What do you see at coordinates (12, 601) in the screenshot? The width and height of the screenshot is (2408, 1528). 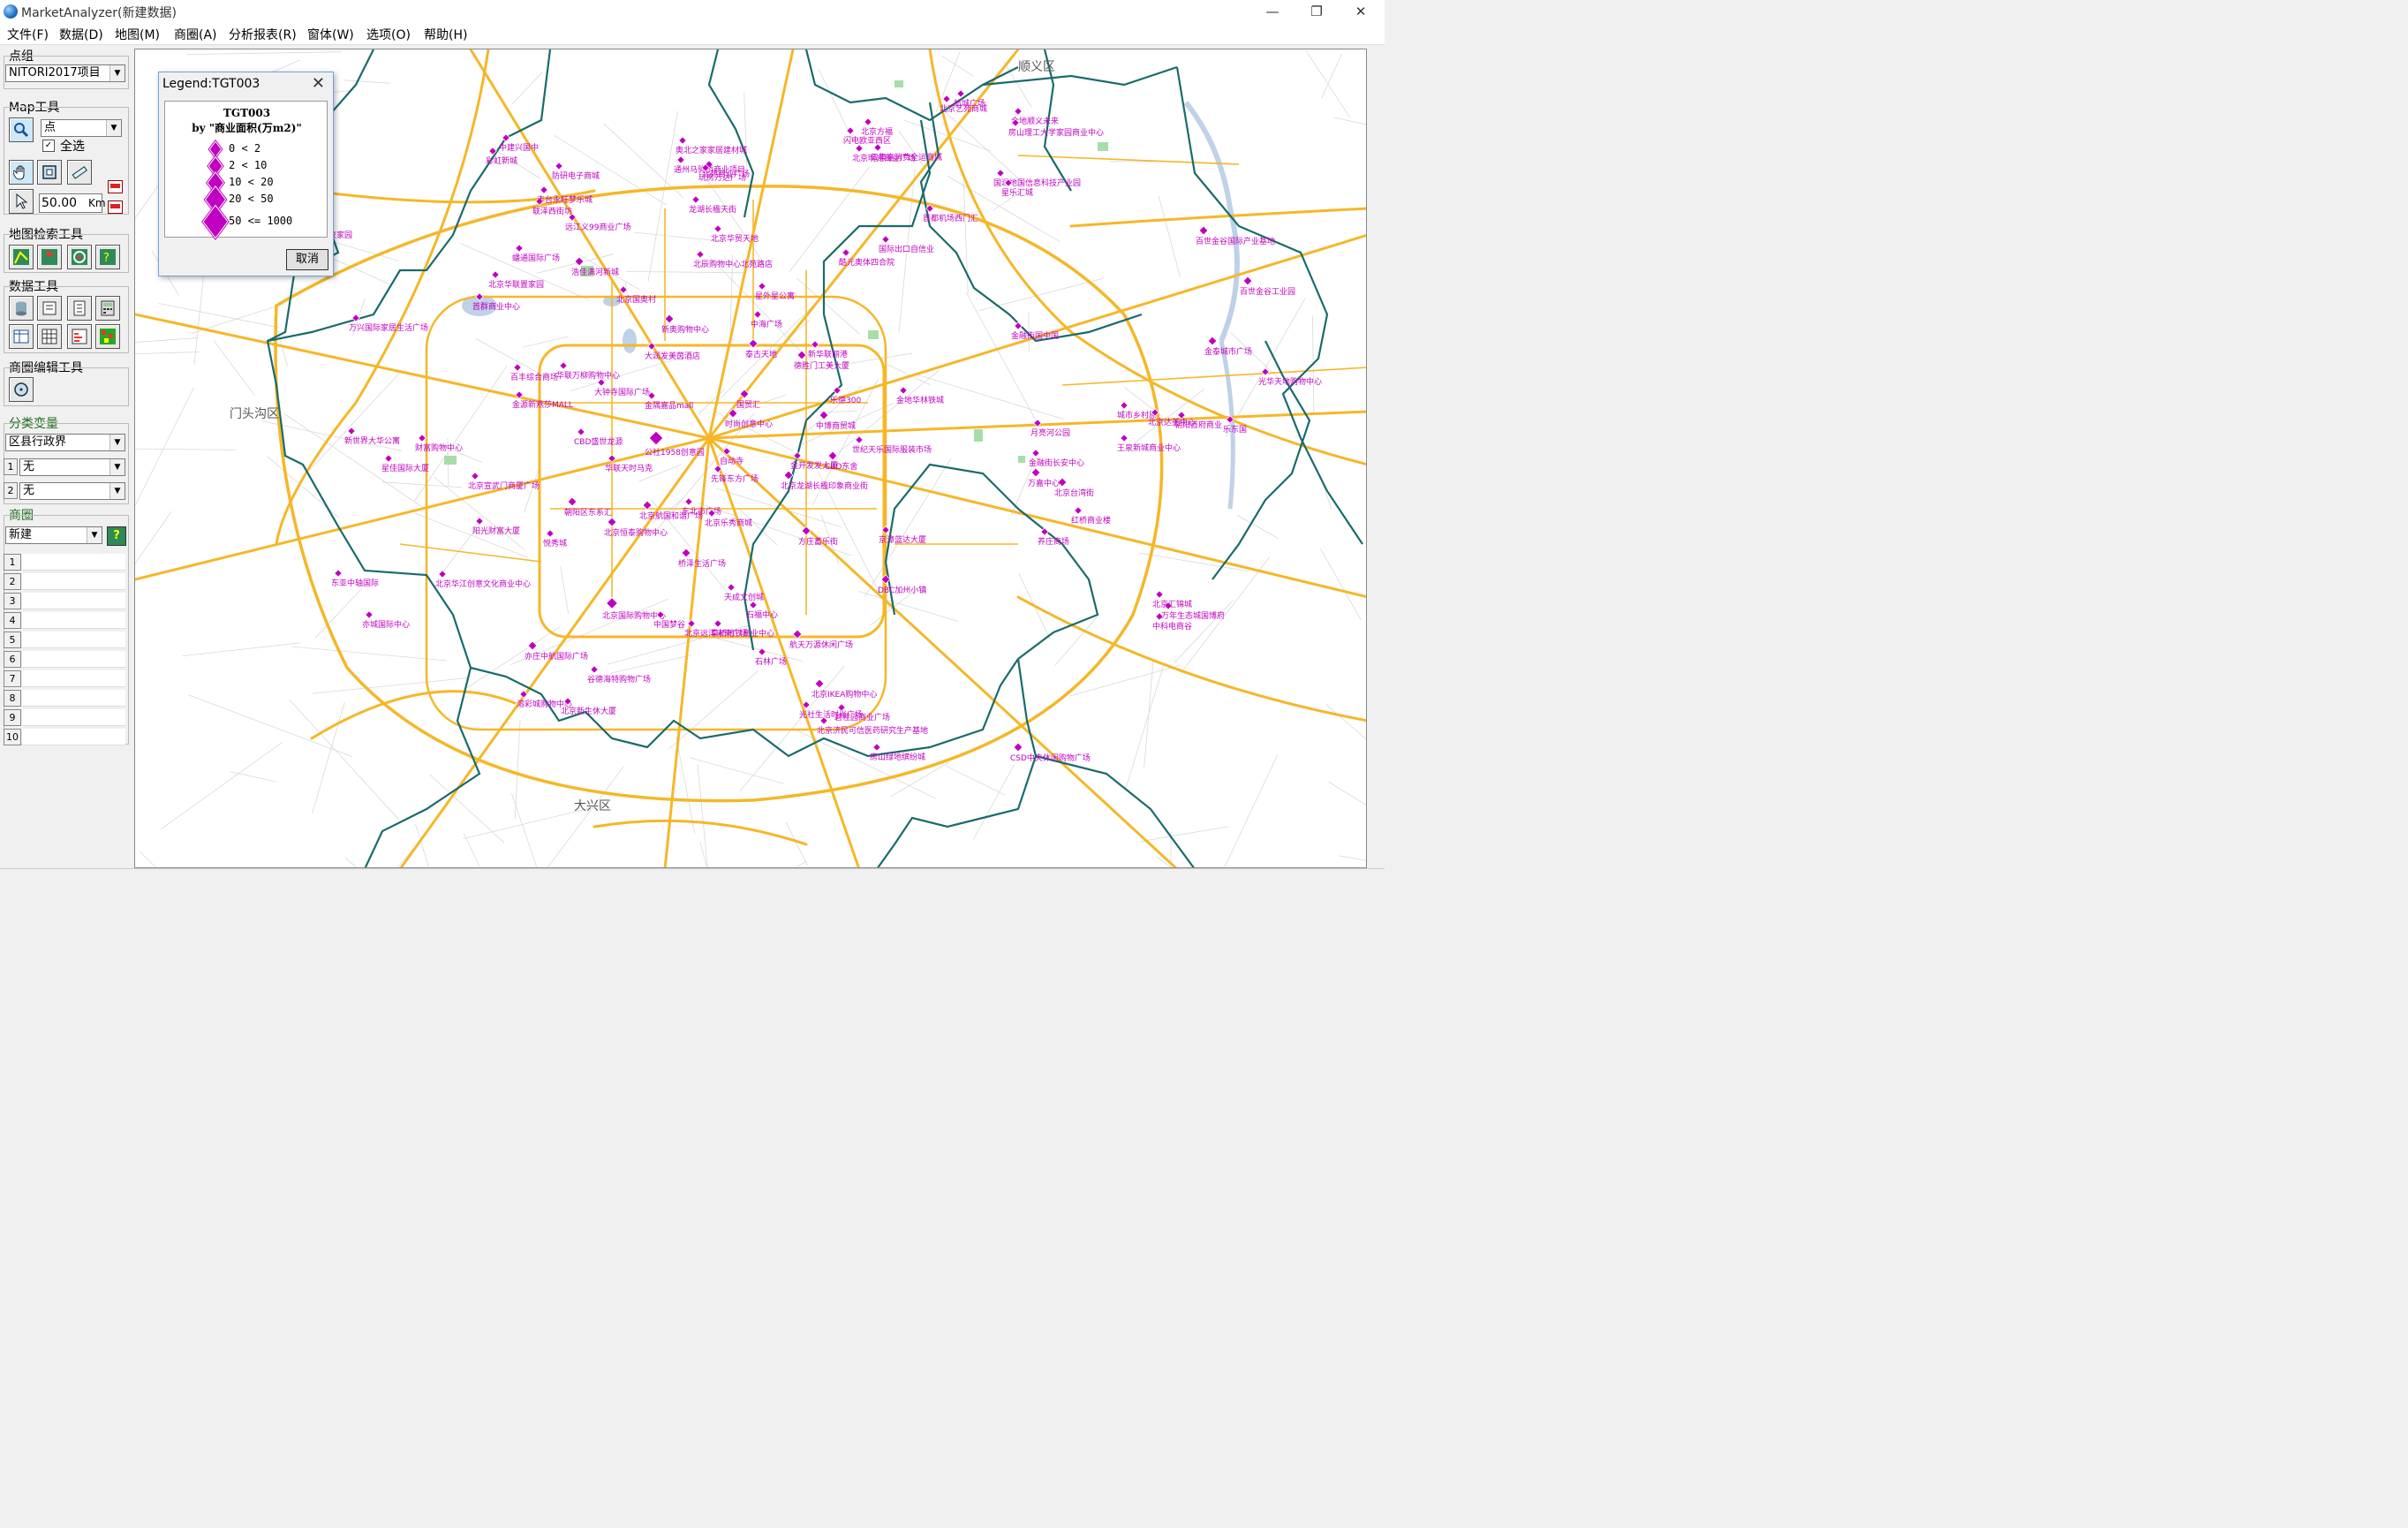 I see `trade-area-row-index: 3` at bounding box center [12, 601].